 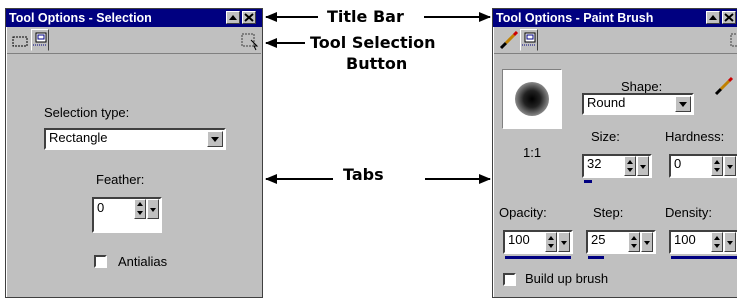 What do you see at coordinates (363, 174) in the screenshot?
I see `annotation-tabs: Tabs` at bounding box center [363, 174].